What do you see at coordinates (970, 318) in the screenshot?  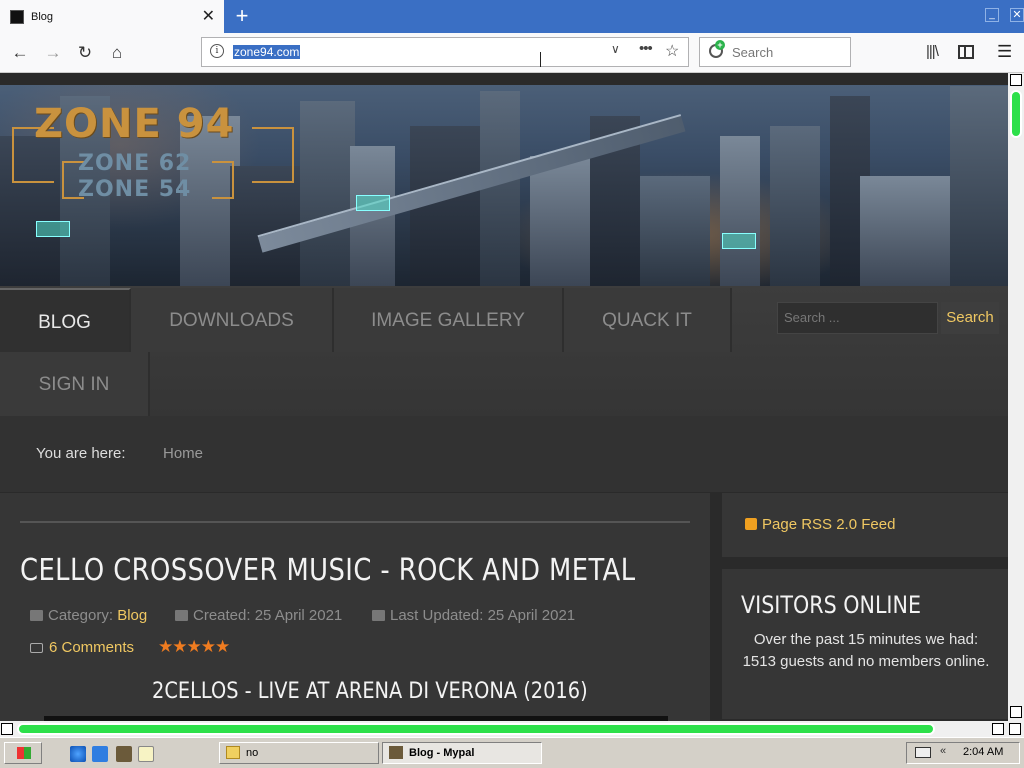 I see `site-search-button: Search` at bounding box center [970, 318].